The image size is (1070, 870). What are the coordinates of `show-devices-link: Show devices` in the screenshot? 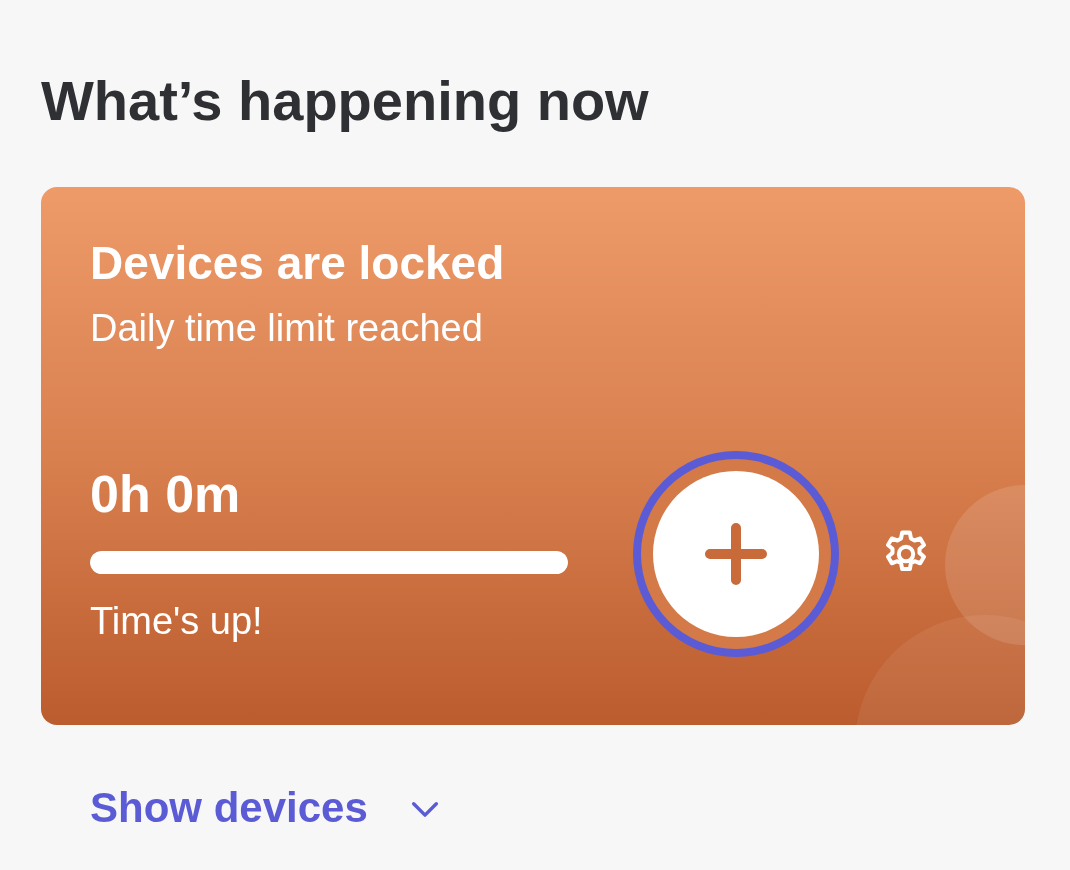 It's located at (266, 808).